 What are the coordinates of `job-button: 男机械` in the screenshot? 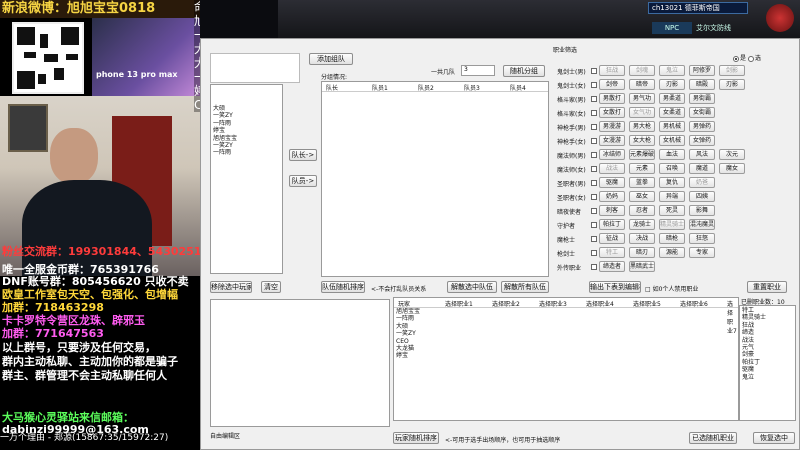 It's located at (672, 126).